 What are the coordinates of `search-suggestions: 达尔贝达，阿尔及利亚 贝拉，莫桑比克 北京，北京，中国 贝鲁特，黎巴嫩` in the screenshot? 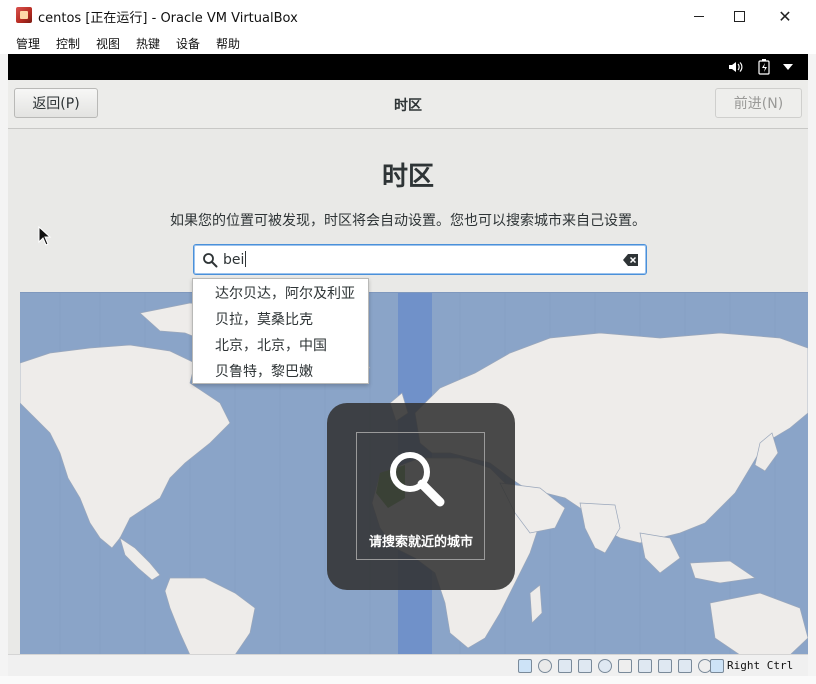 It's located at (280, 331).